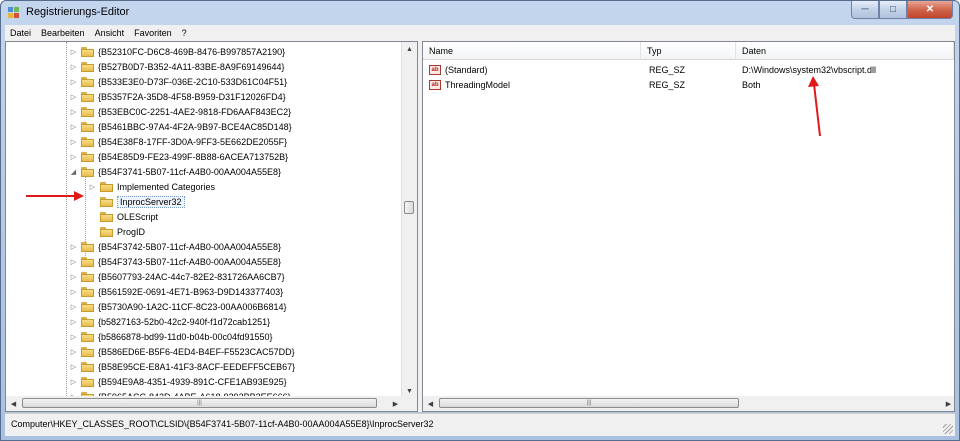 This screenshot has width=960, height=441. I want to click on tree-item-label: {B533E3E0-D73F-036E-2C10-533D61C04F51}, so click(193, 81).